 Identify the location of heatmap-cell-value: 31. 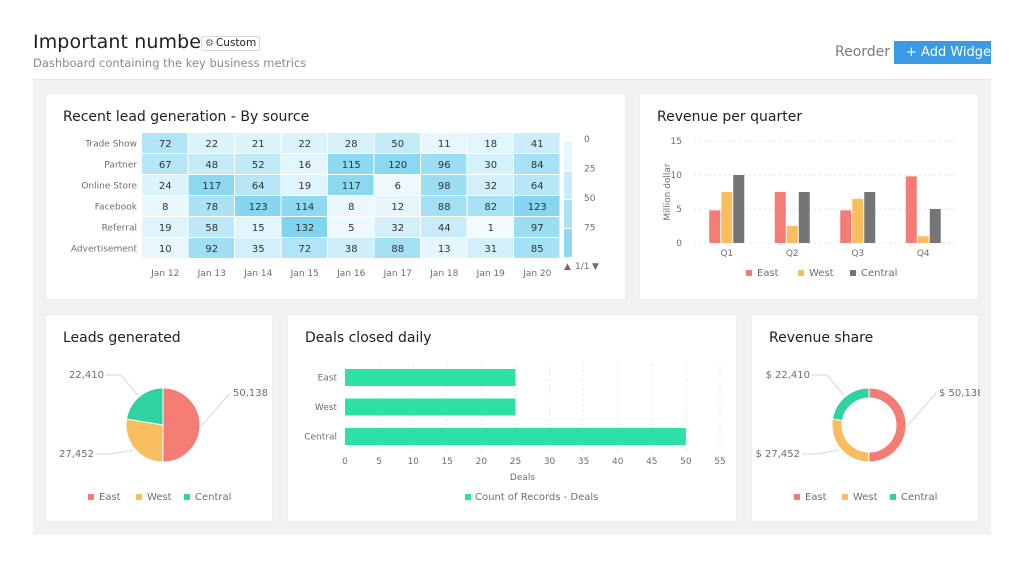
(490, 249).